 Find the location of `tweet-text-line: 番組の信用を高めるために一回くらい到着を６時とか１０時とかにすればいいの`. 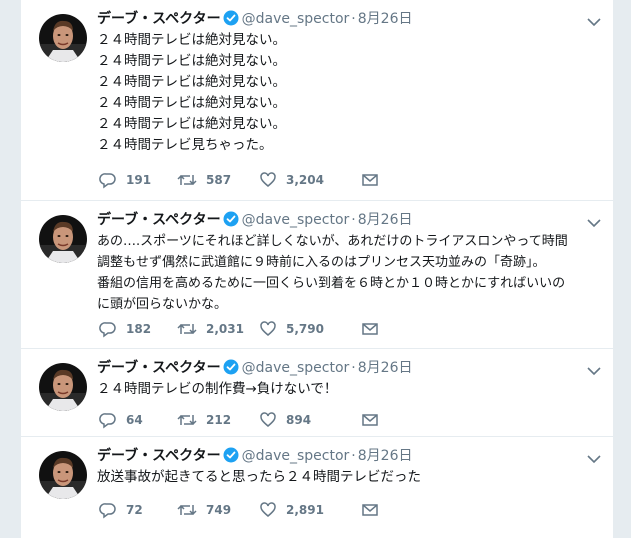

tweet-text-line: 番組の信用を高めるために一回くらい到着を６時とか１０時とかにすればいいの is located at coordinates (331, 283).